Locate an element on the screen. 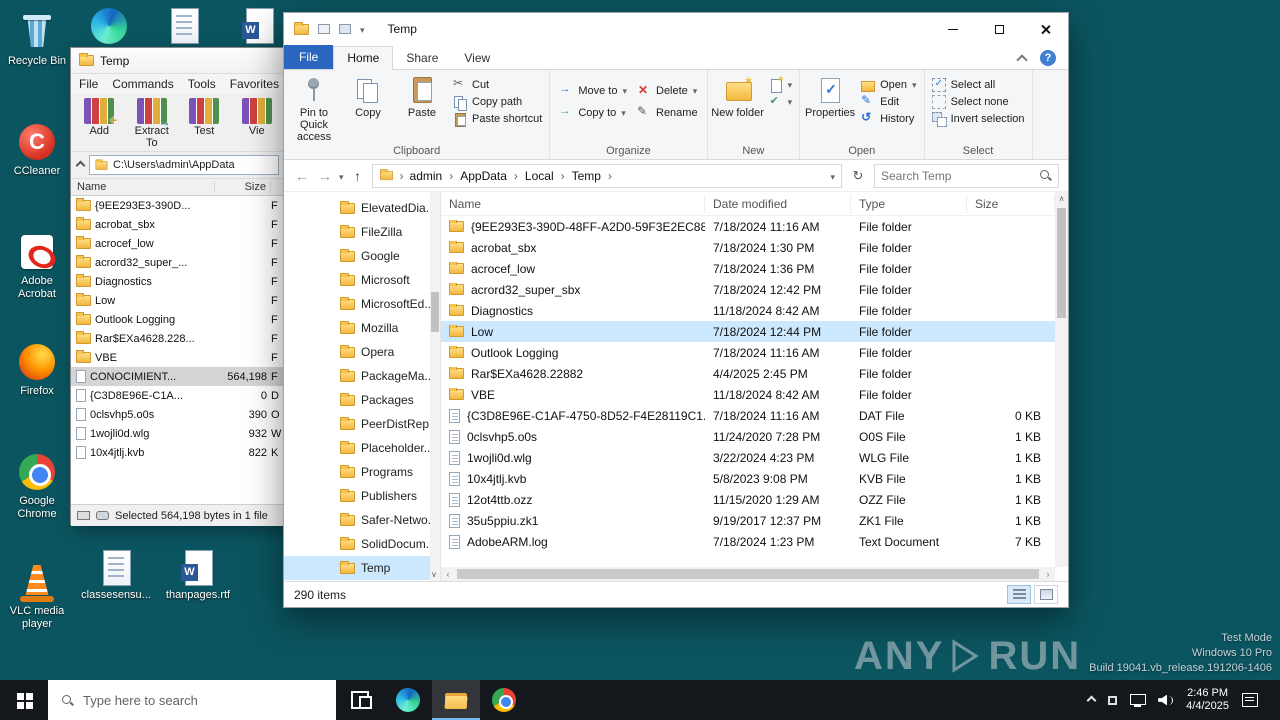  winrar-tool-button: Add is located at coordinates (99, 116).